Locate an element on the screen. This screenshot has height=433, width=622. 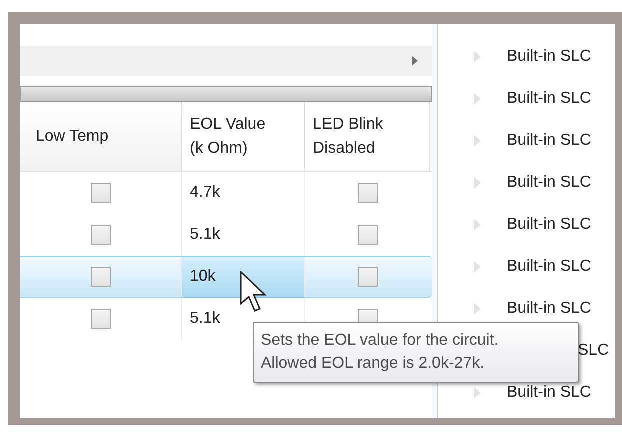
table-cell: 10k is located at coordinates (243, 277).